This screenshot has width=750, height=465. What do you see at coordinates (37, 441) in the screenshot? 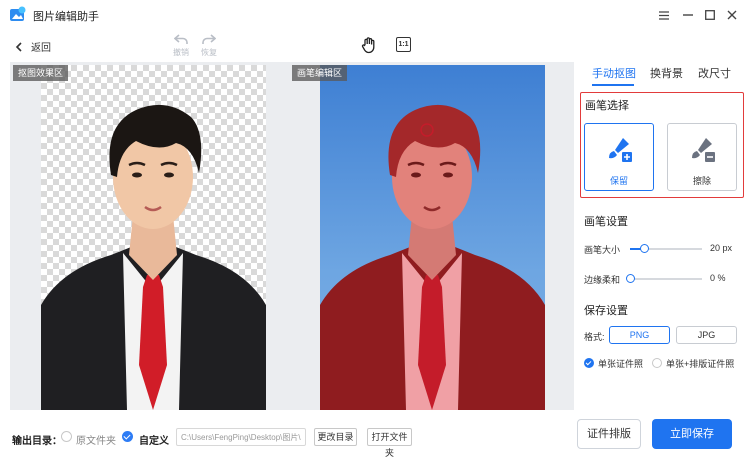
I see `output-dir-label: 输出目录：` at bounding box center [37, 441].